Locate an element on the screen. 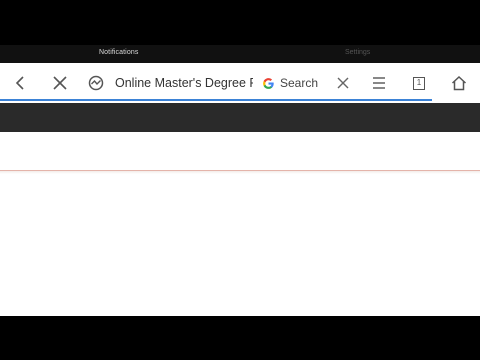 The width and height of the screenshot is (480, 360). home-button is located at coordinates (459, 83).